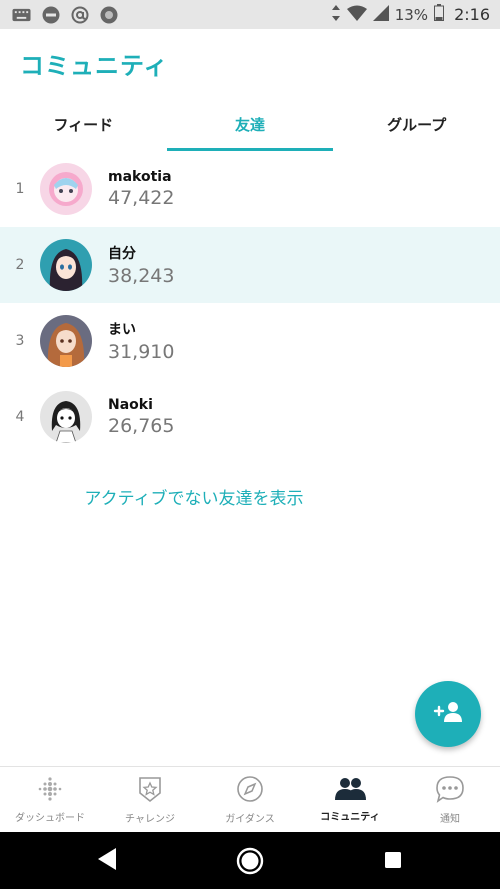 This screenshot has height=889, width=500. What do you see at coordinates (79, 14) in the screenshot?
I see `at-icon` at bounding box center [79, 14].